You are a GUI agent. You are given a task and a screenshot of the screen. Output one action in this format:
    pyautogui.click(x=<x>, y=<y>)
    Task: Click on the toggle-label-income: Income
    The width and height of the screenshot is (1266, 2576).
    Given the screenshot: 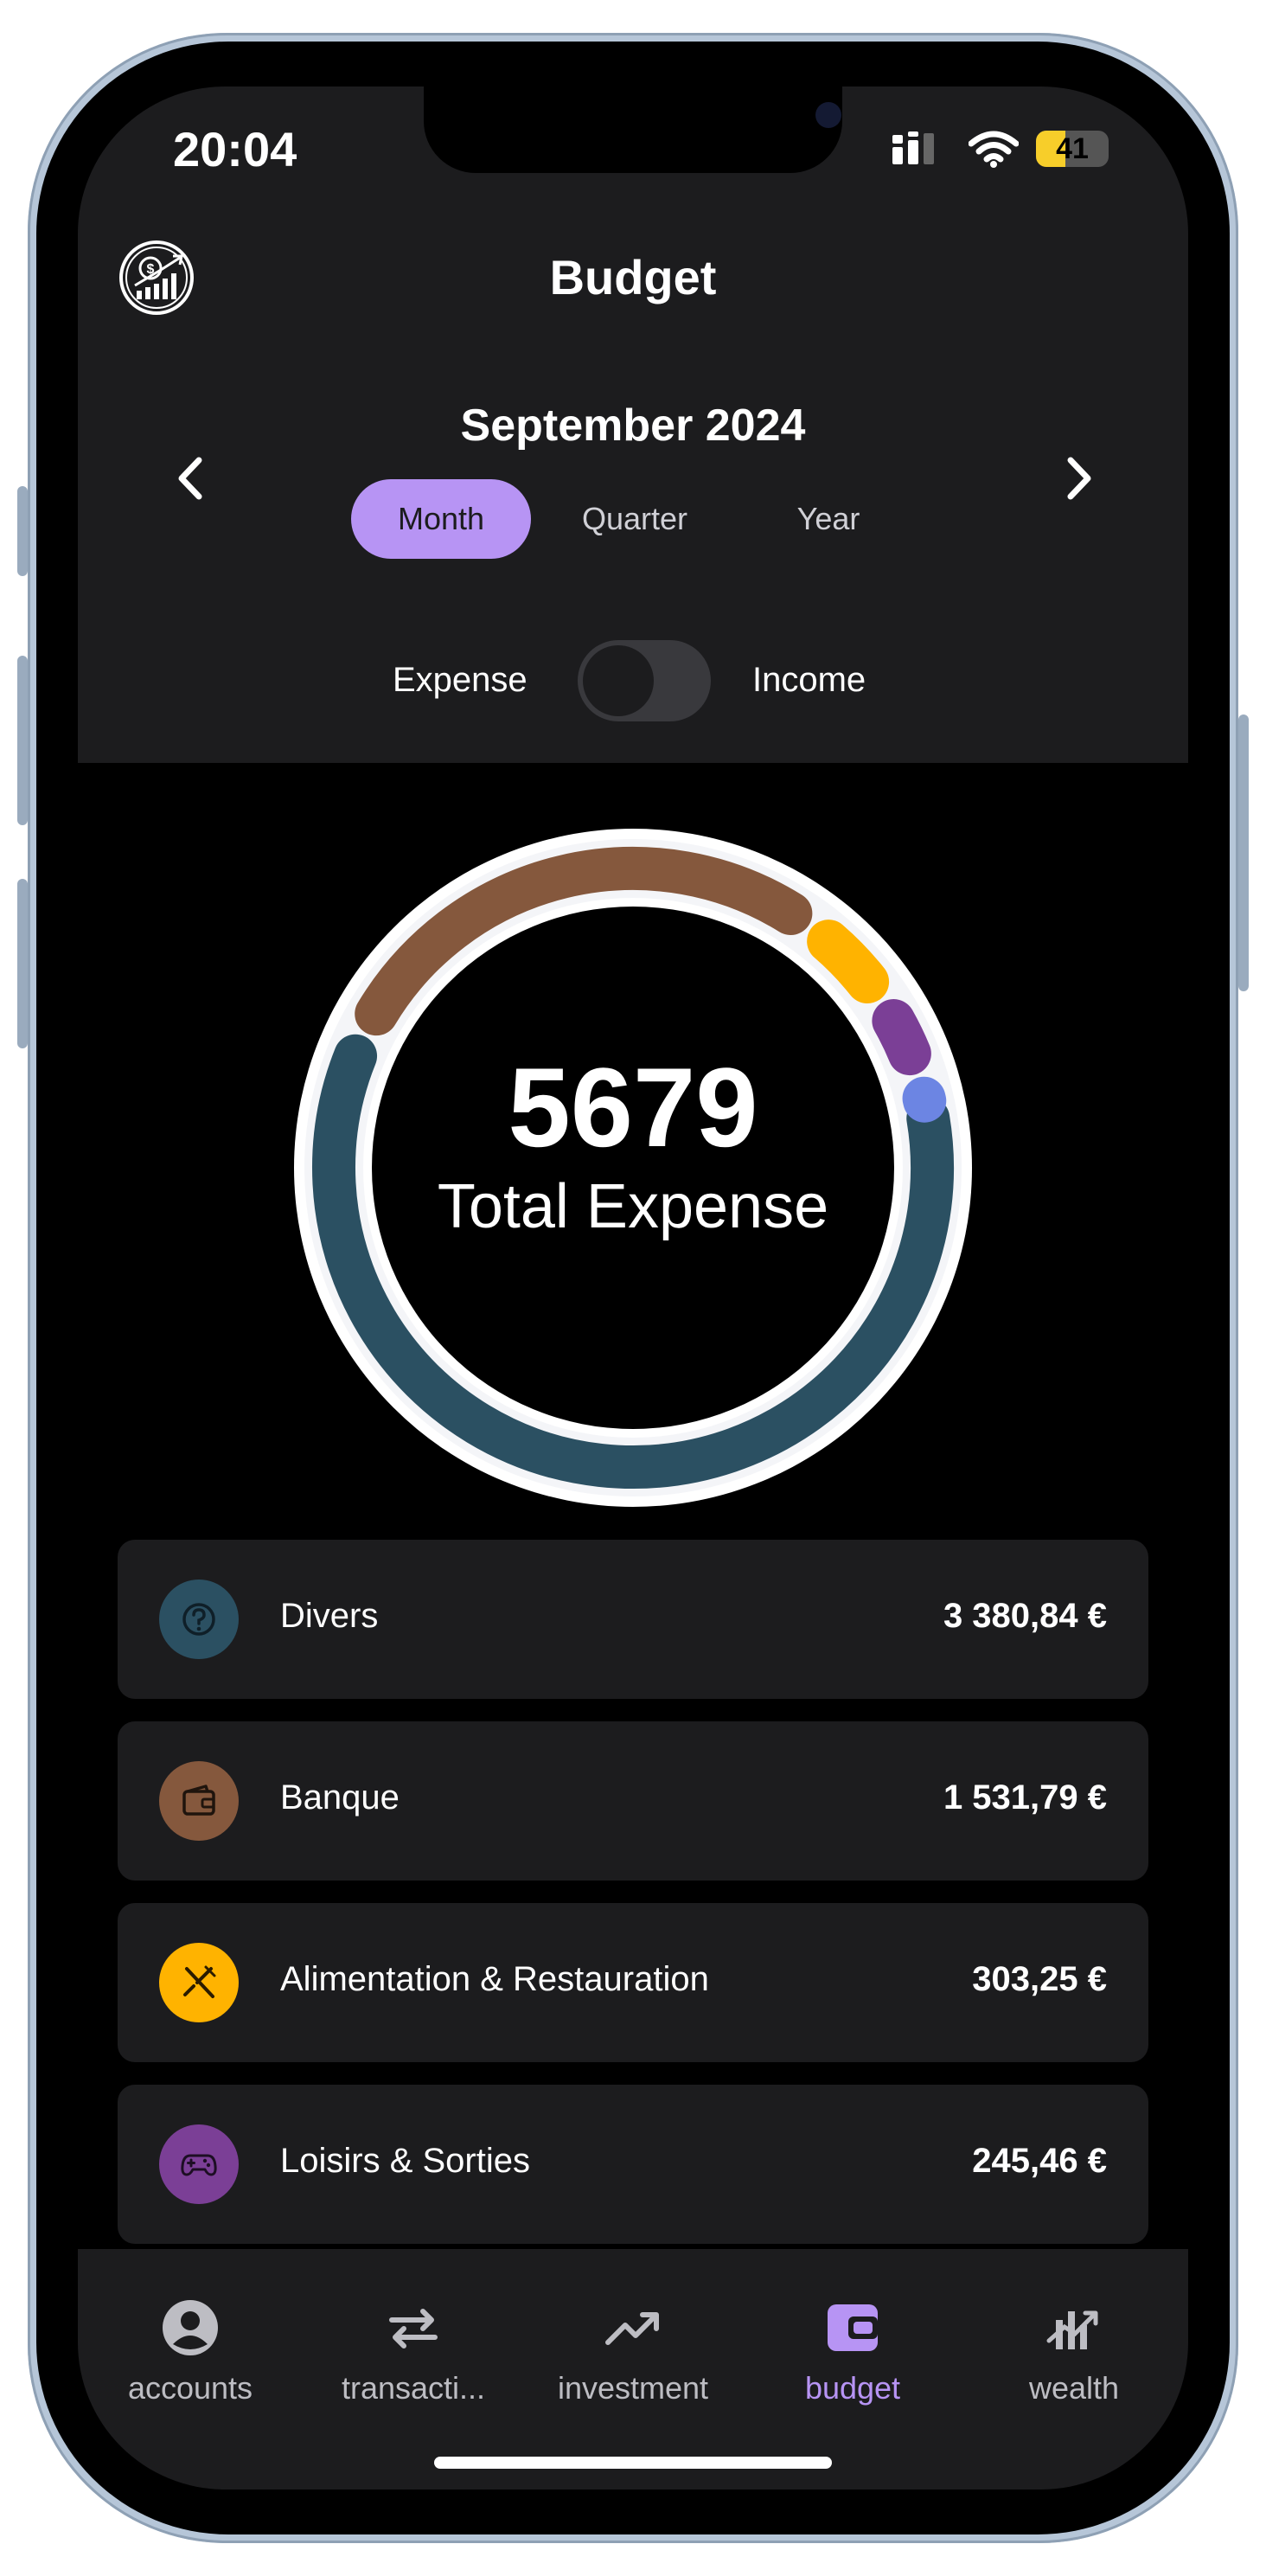 What is the action you would take?
    pyautogui.click(x=809, y=680)
    